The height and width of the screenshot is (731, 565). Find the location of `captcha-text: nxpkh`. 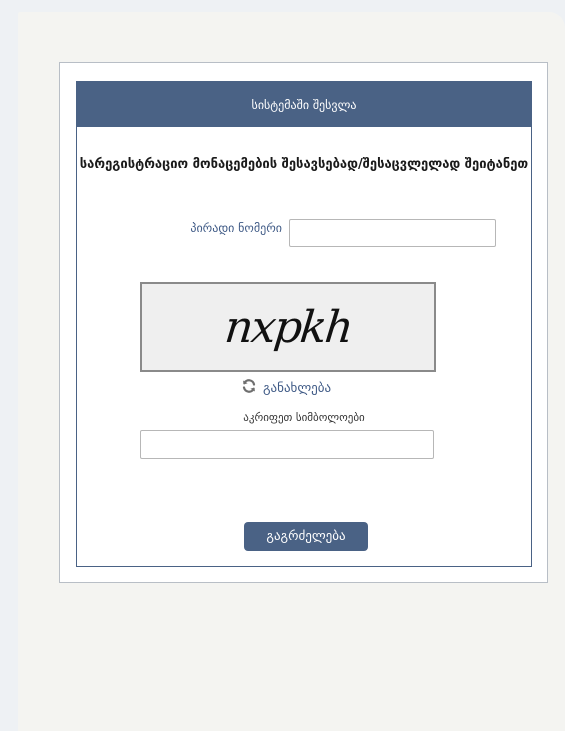

captcha-text: nxpkh is located at coordinates (288, 327).